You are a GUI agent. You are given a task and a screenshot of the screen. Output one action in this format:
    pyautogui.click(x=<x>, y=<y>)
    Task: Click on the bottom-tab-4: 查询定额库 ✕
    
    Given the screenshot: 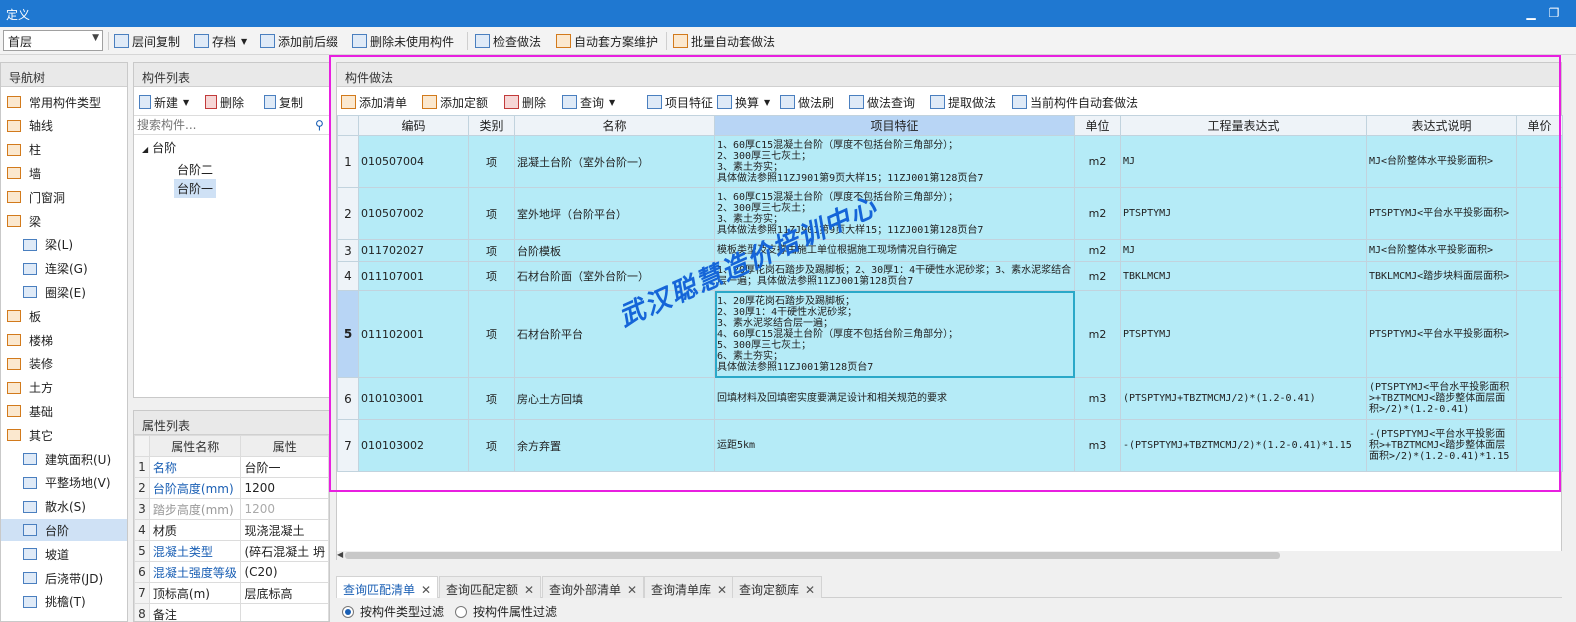 What is the action you would take?
    pyautogui.click(x=777, y=587)
    